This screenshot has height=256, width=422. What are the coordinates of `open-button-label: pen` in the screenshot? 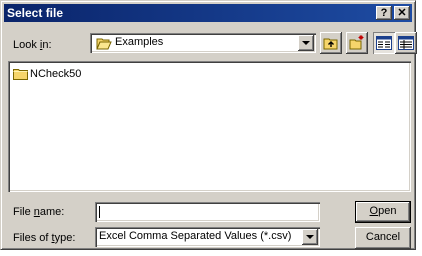 It's located at (387, 211).